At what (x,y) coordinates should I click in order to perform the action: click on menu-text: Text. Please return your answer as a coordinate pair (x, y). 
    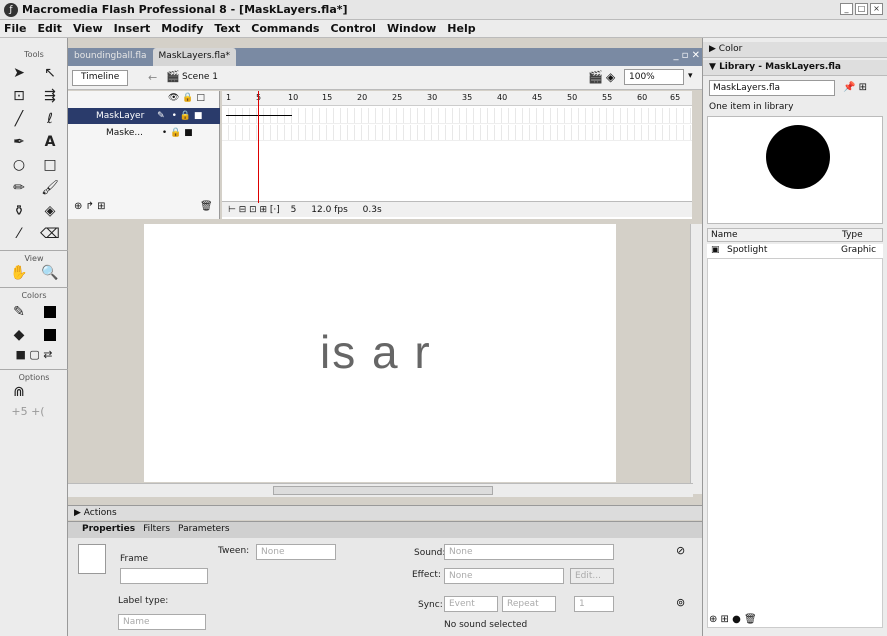
    Looking at the image, I should click on (227, 28).